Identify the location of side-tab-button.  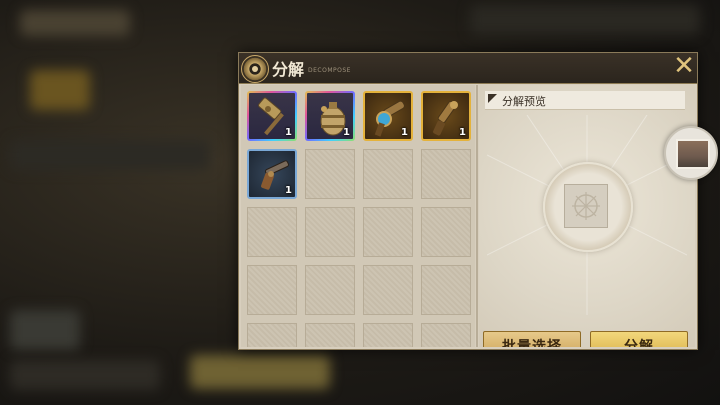
(691, 153).